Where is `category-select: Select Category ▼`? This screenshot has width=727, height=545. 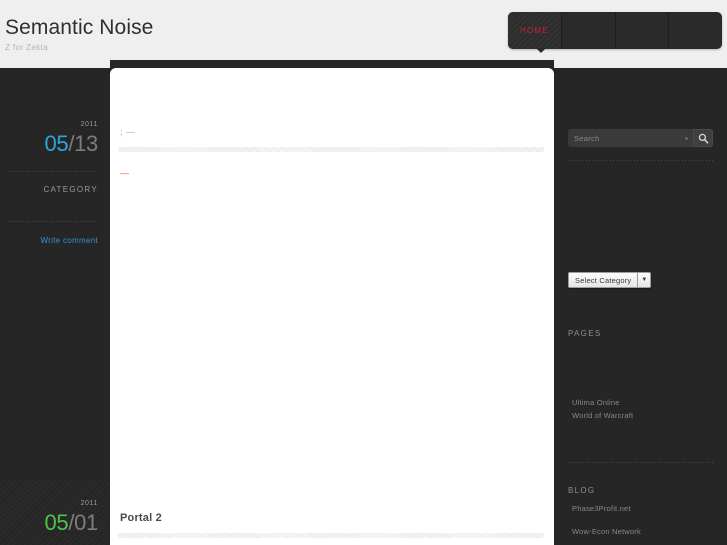 category-select: Select Category ▼ is located at coordinates (610, 280).